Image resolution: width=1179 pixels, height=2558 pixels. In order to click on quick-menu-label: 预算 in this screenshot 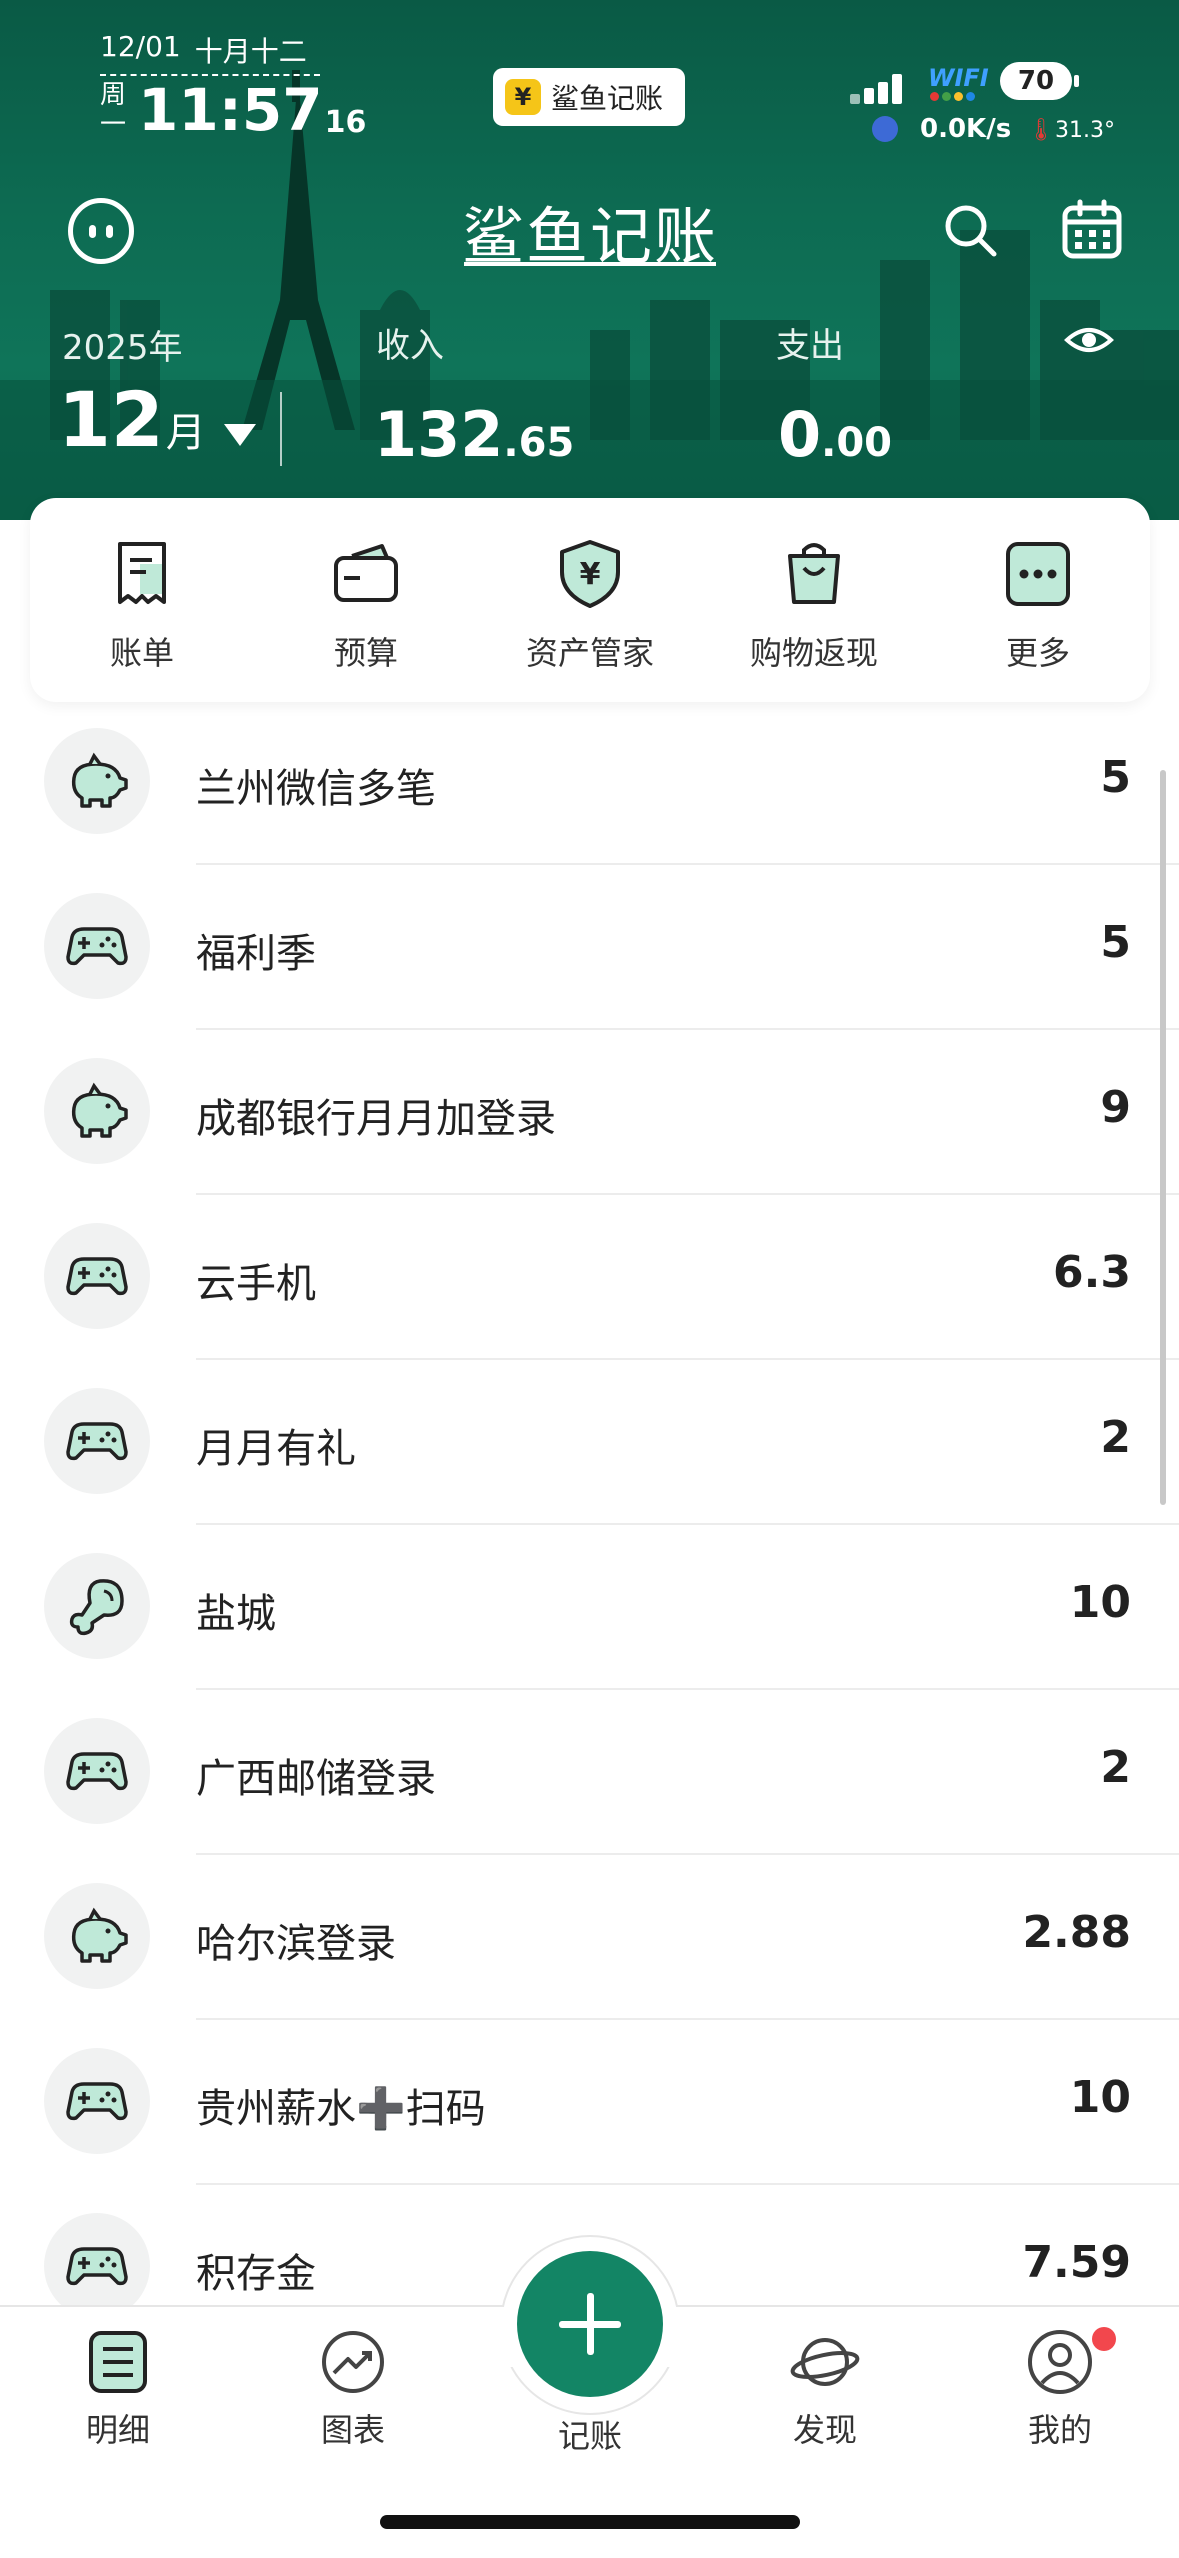, I will do `click(365, 653)`.